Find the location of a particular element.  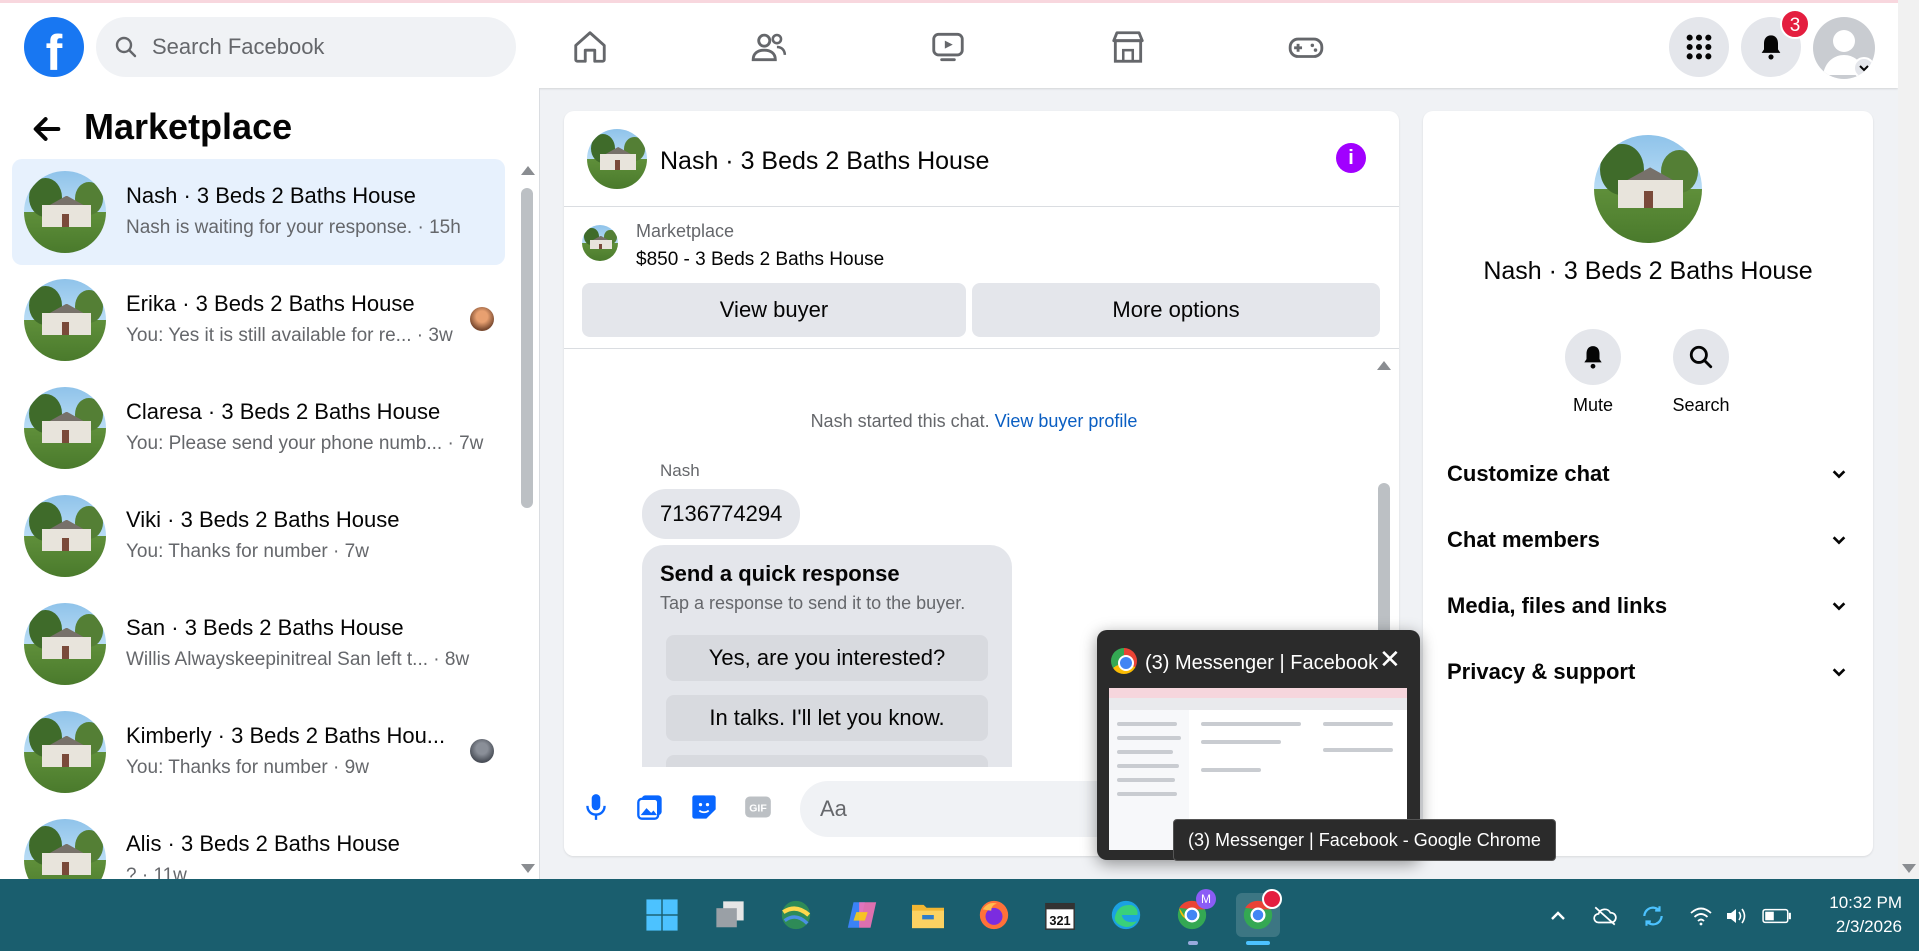

scroll-up-icon is located at coordinates (528, 170).